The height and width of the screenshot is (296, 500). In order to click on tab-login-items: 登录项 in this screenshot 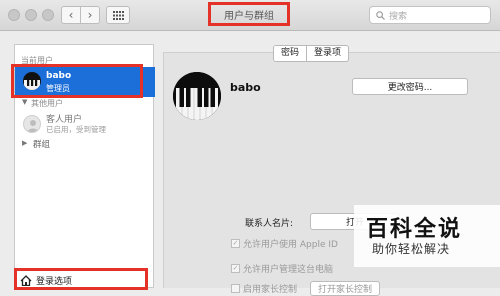, I will do `click(327, 53)`.